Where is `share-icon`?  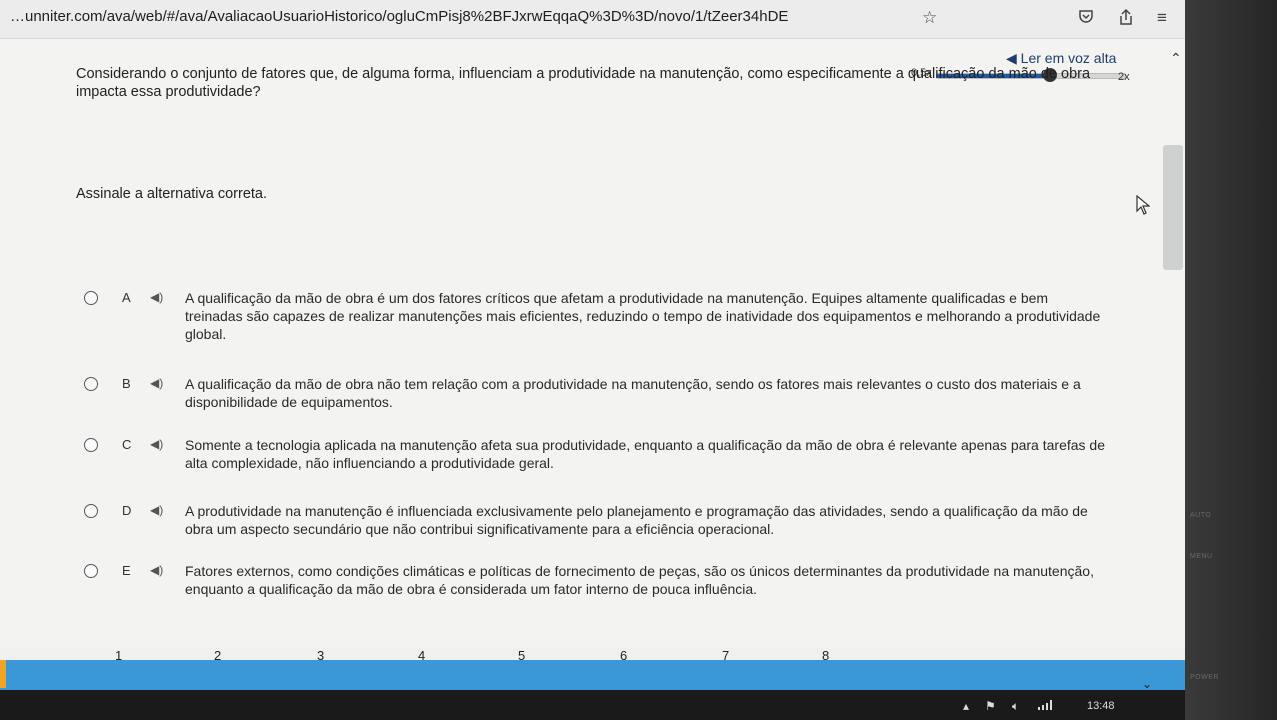
share-icon is located at coordinates (1126, 19).